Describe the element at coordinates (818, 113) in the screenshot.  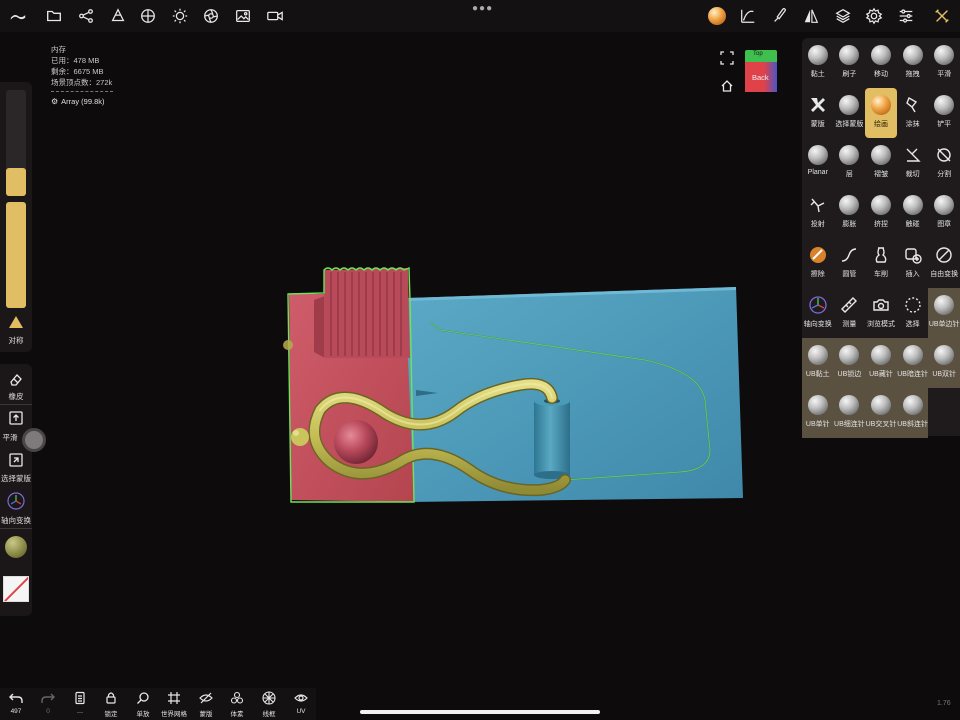
I see `tool-mask-5: 蒙版` at that location.